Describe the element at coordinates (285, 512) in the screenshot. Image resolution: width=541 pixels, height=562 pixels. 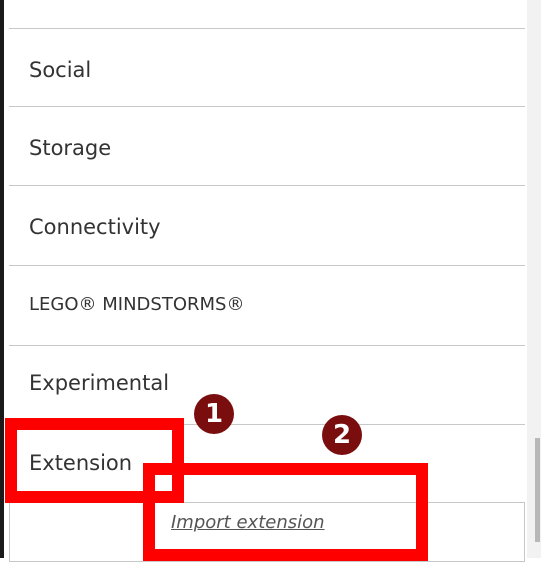
I see `highlight-box-import` at that location.